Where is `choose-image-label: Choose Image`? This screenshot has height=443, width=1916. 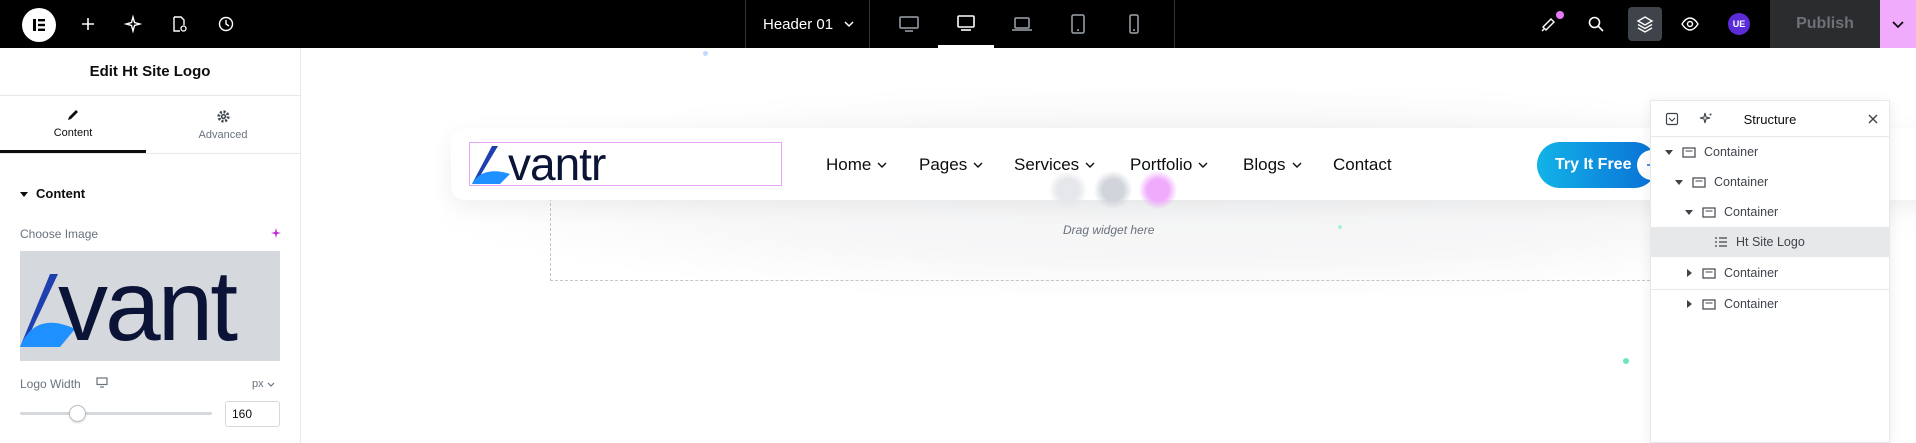 choose-image-label: Choose Image is located at coordinates (59, 234).